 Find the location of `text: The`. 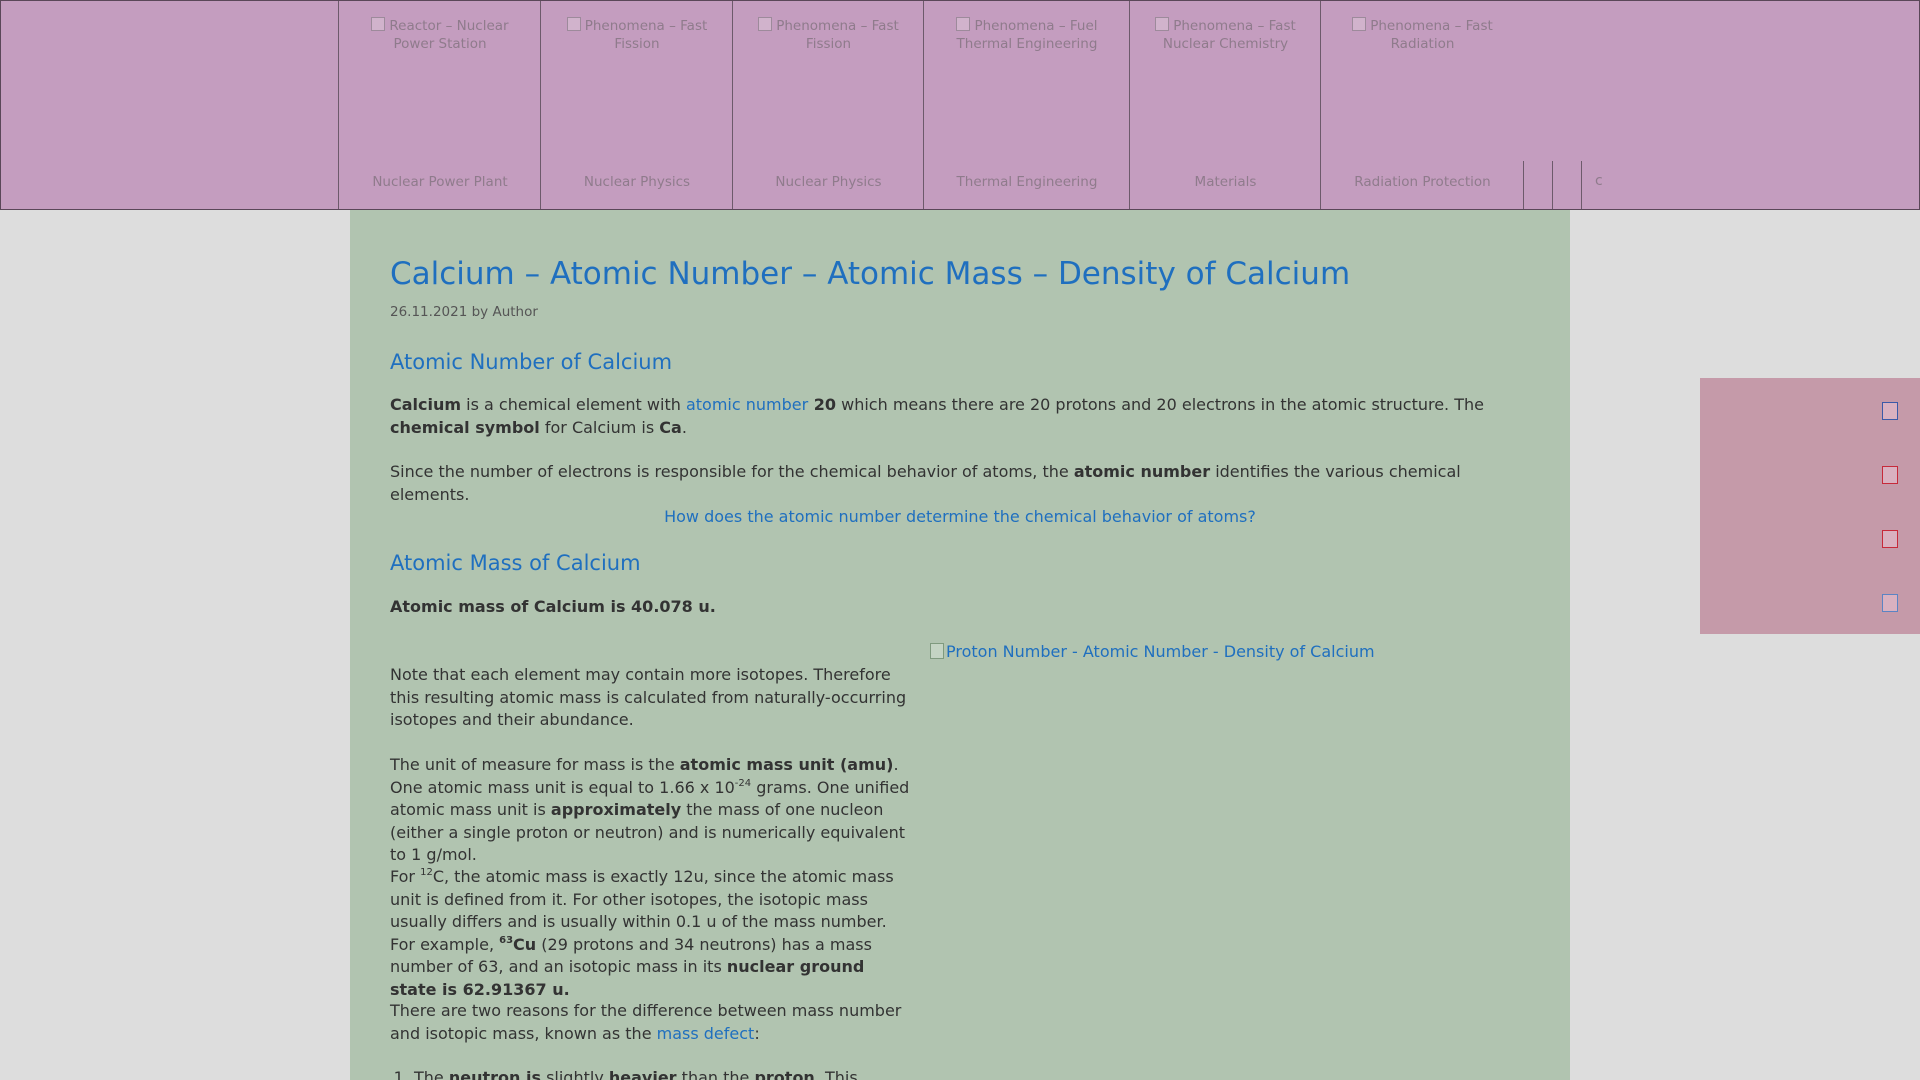

text: The is located at coordinates (431, 1074).